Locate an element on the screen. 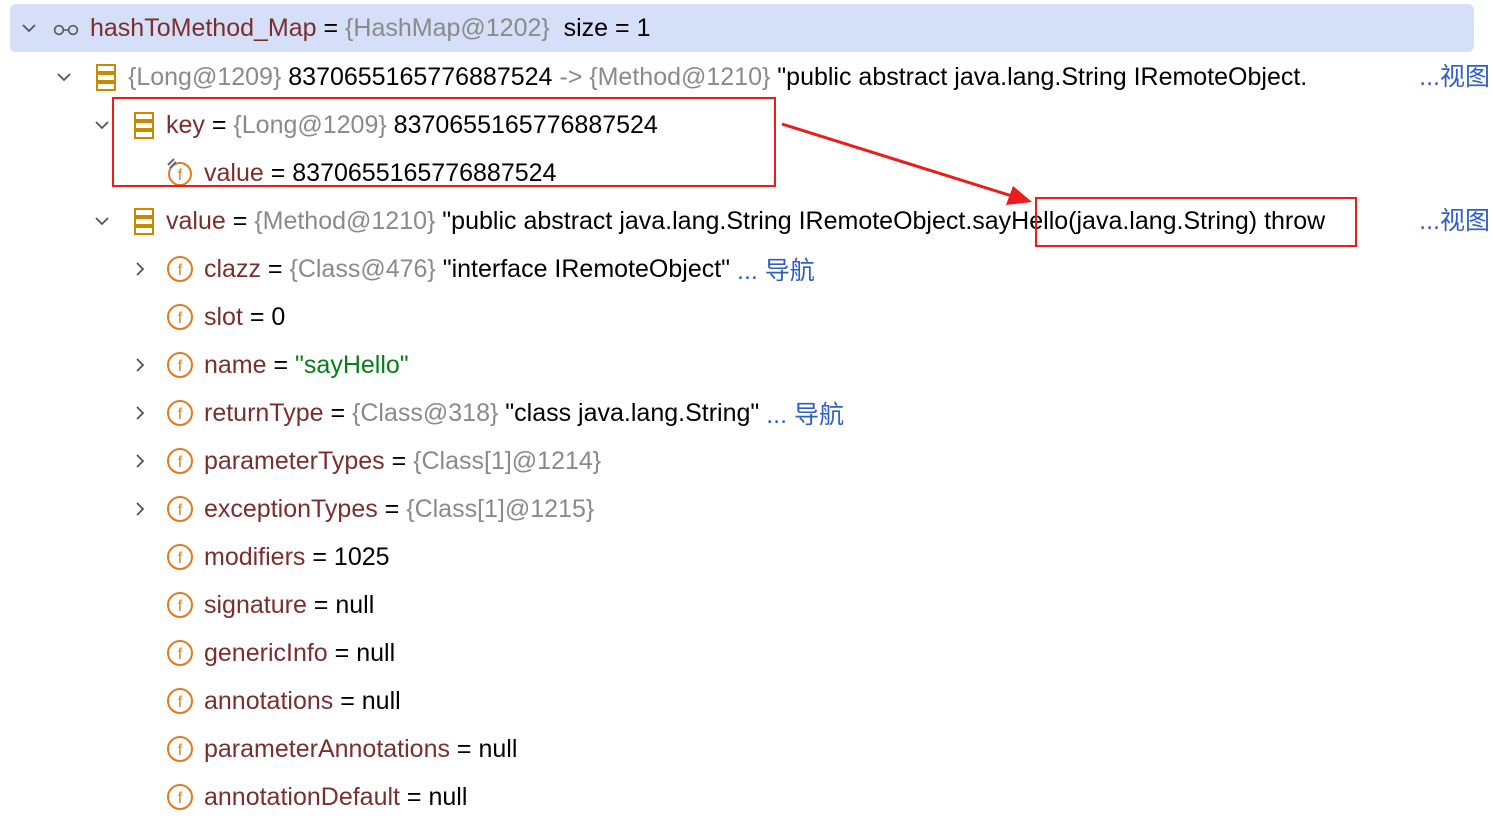 The height and width of the screenshot is (821, 1492). field-name: modifiers is located at coordinates (255, 556).